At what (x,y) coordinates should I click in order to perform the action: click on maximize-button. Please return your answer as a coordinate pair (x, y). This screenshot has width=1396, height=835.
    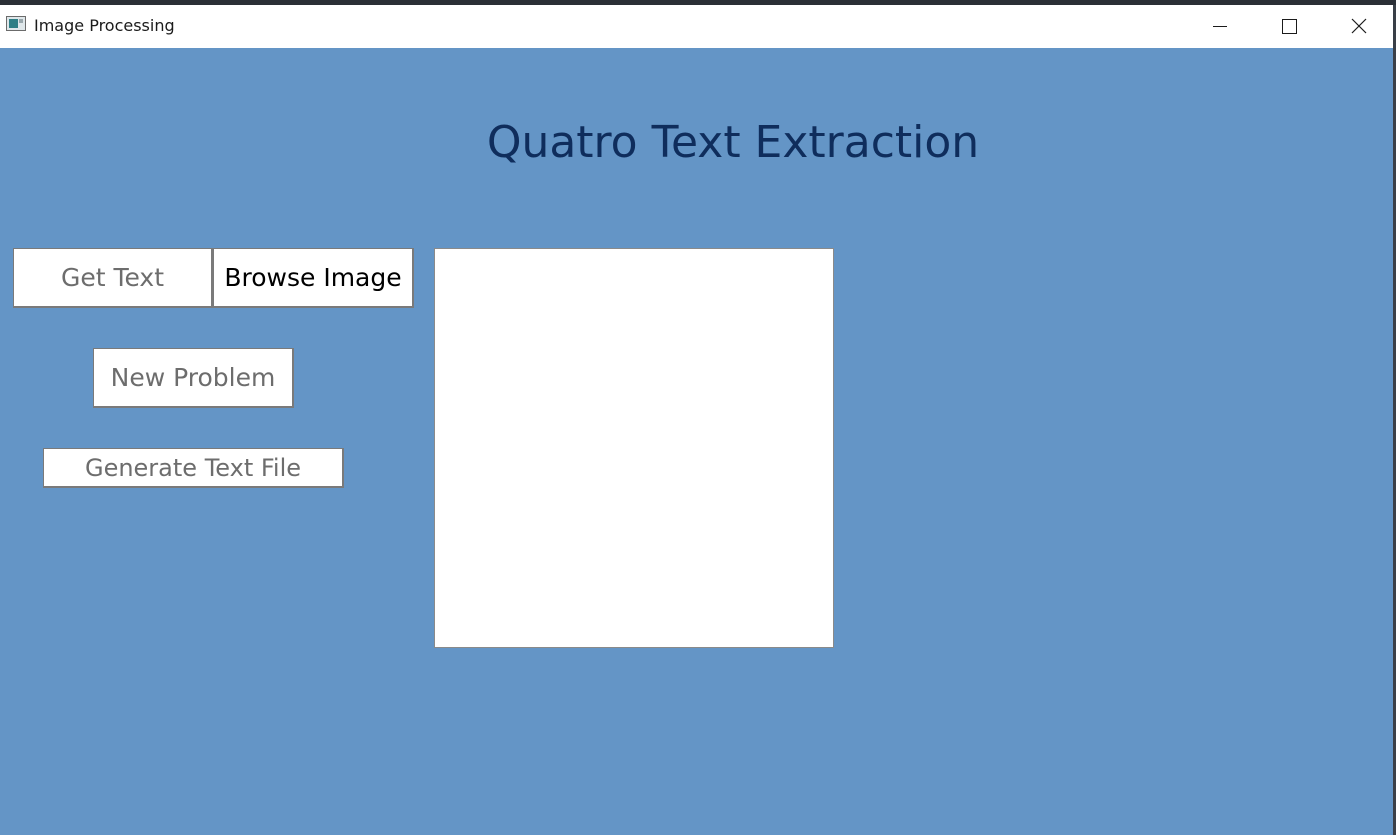
    Looking at the image, I should click on (1289, 26).